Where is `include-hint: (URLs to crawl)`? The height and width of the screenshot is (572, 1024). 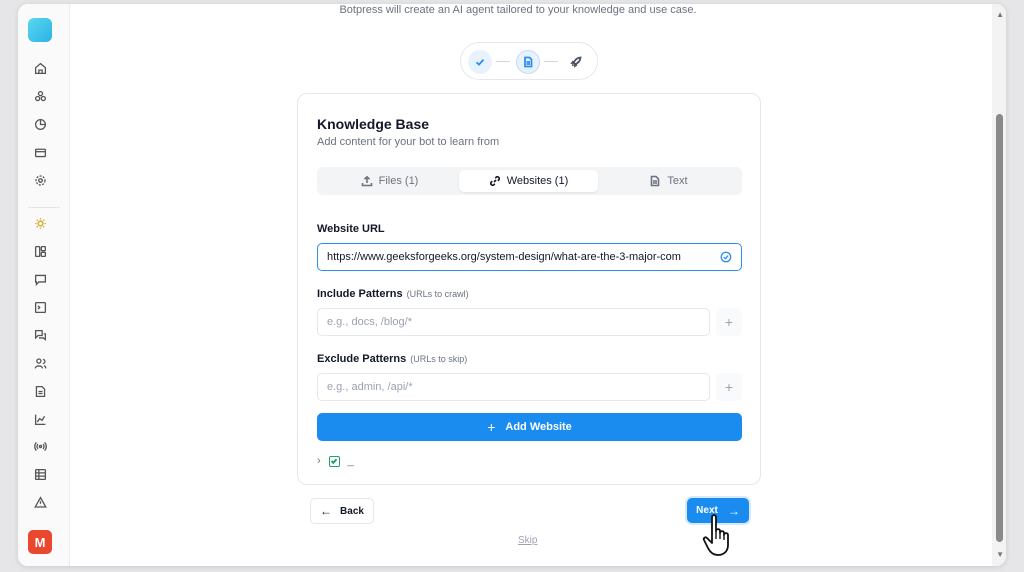
include-hint: (URLs to crawl) is located at coordinates (437, 294).